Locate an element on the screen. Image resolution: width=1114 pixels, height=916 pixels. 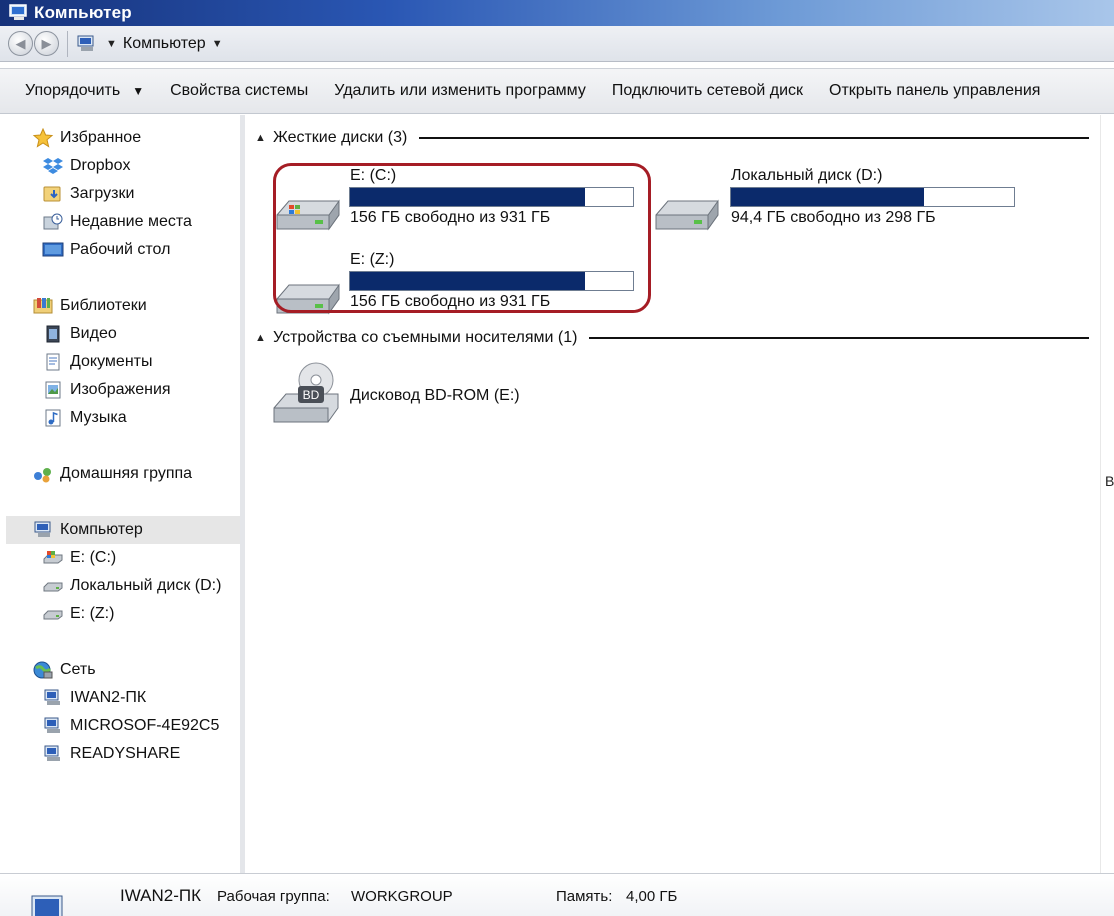
nav-item-downloads: Загрузки is located at coordinates (123, 194).